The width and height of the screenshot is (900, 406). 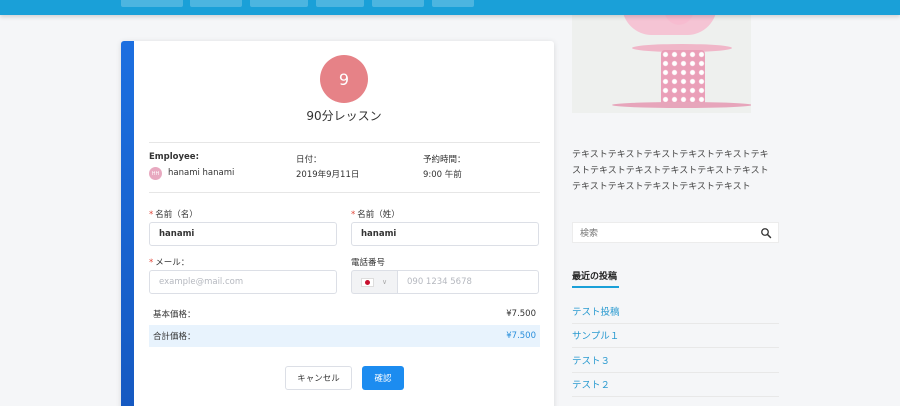 What do you see at coordinates (442, 175) in the screenshot?
I see `time-value: 9:00 午前` at bounding box center [442, 175].